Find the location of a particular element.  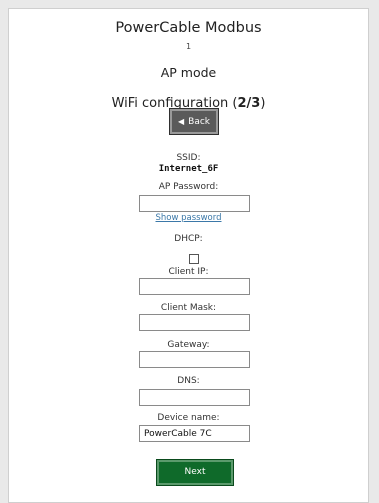

dns-field is located at coordinates (194, 397).